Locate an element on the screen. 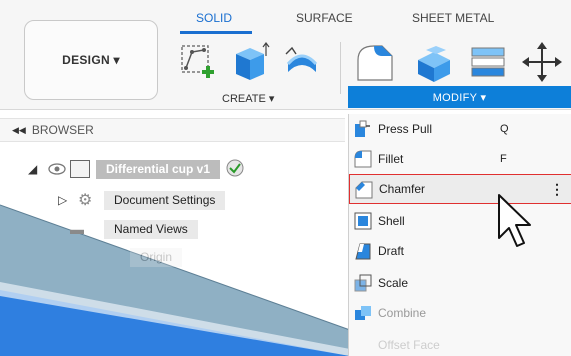  press-pull-tool-icon is located at coordinates (374, 62).